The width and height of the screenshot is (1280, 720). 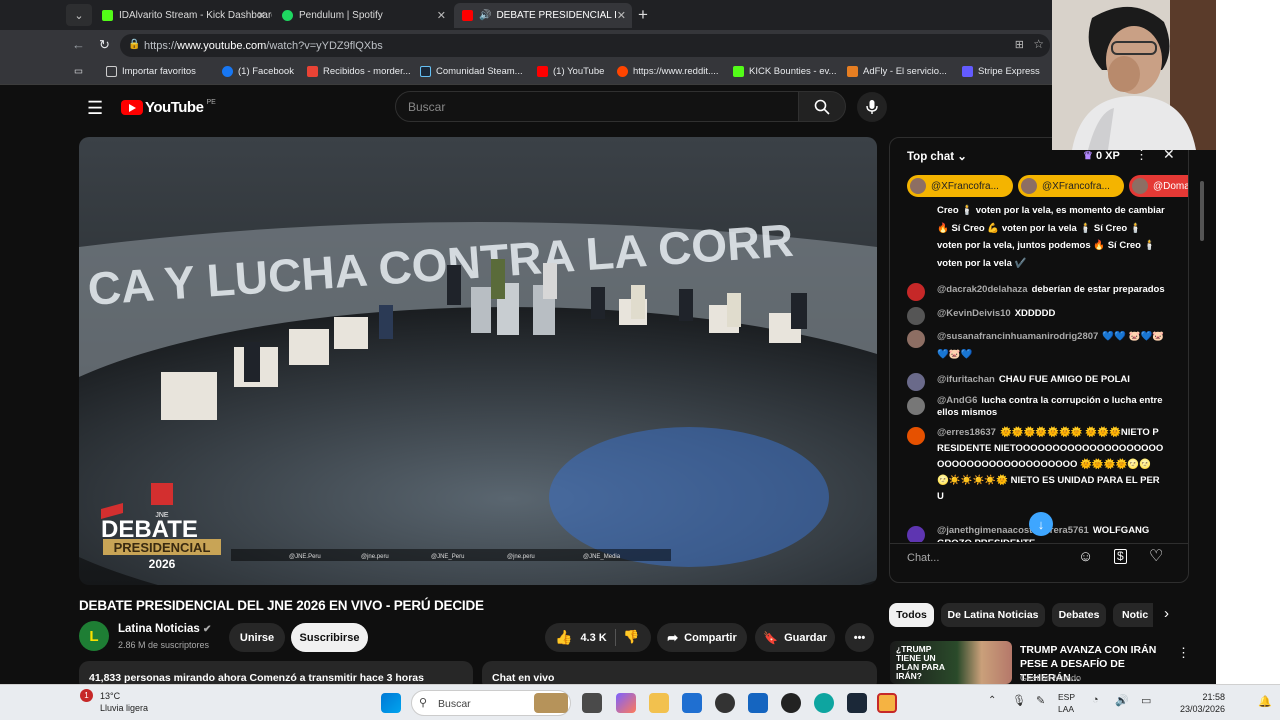 I want to click on file-explorer-icon, so click(x=659, y=703).